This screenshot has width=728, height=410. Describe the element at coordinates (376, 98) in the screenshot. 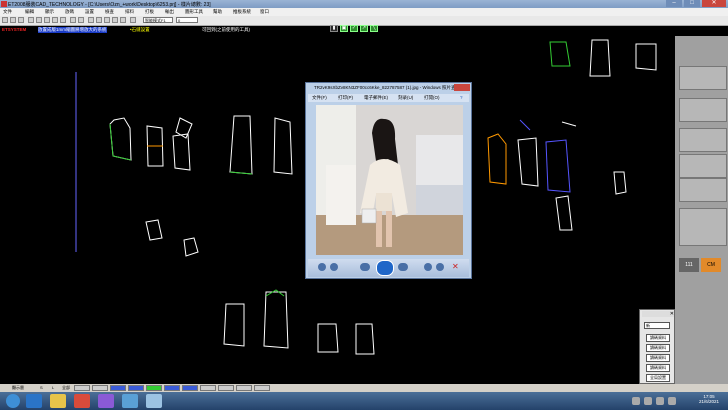

I see `viewer-menu-email: 電子郵件(E)` at that location.